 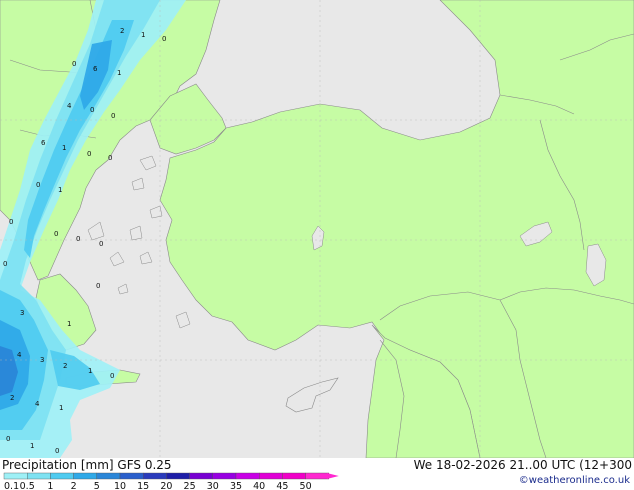 I want to click on color-scale-tick-label: 2, so click(x=74, y=485).